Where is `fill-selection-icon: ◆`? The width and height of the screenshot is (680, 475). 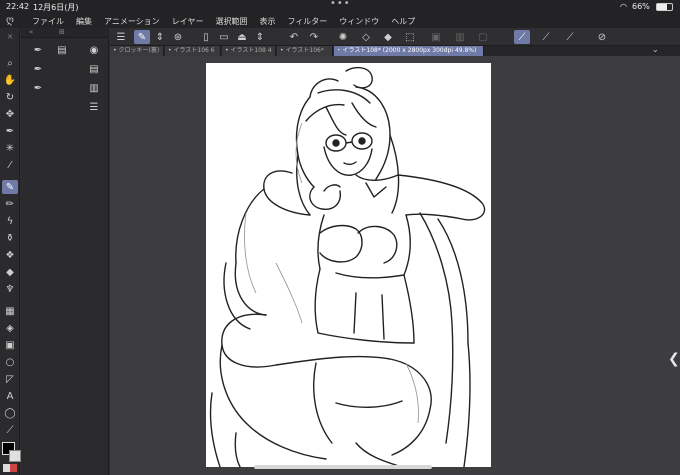 fill-selection-icon: ◆ is located at coordinates (388, 37).